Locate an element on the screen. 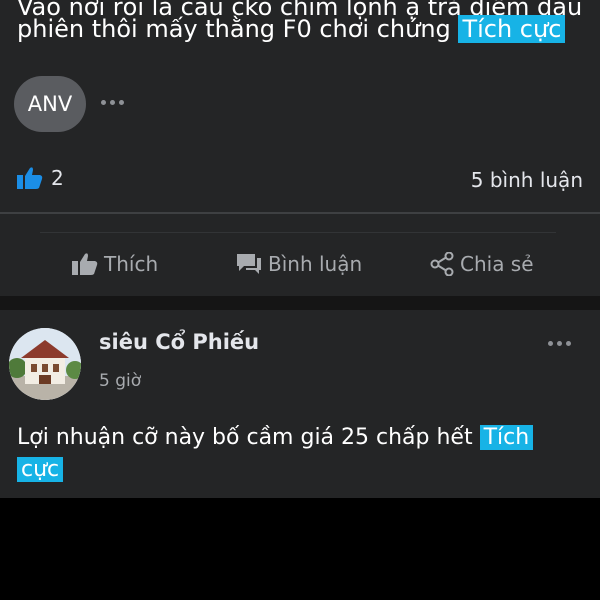 The width and height of the screenshot is (600, 600). comment-icon is located at coordinates (249, 264).